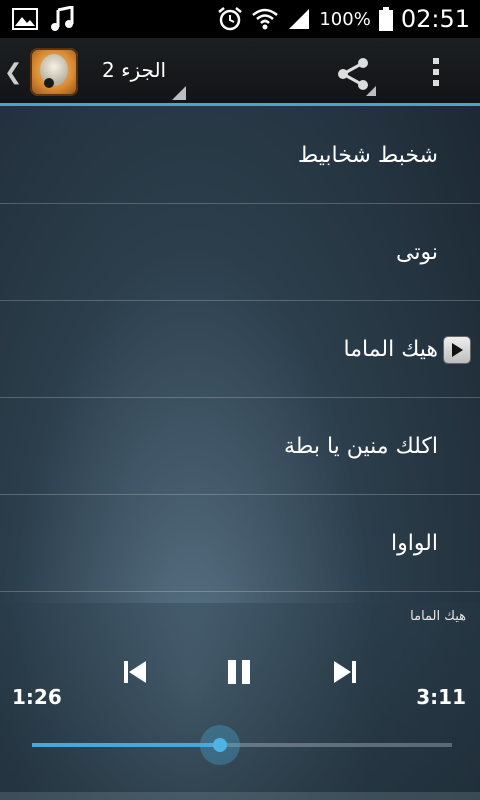 This screenshot has width=480, height=800. What do you see at coordinates (135, 672) in the screenshot?
I see `previous-icon` at bounding box center [135, 672].